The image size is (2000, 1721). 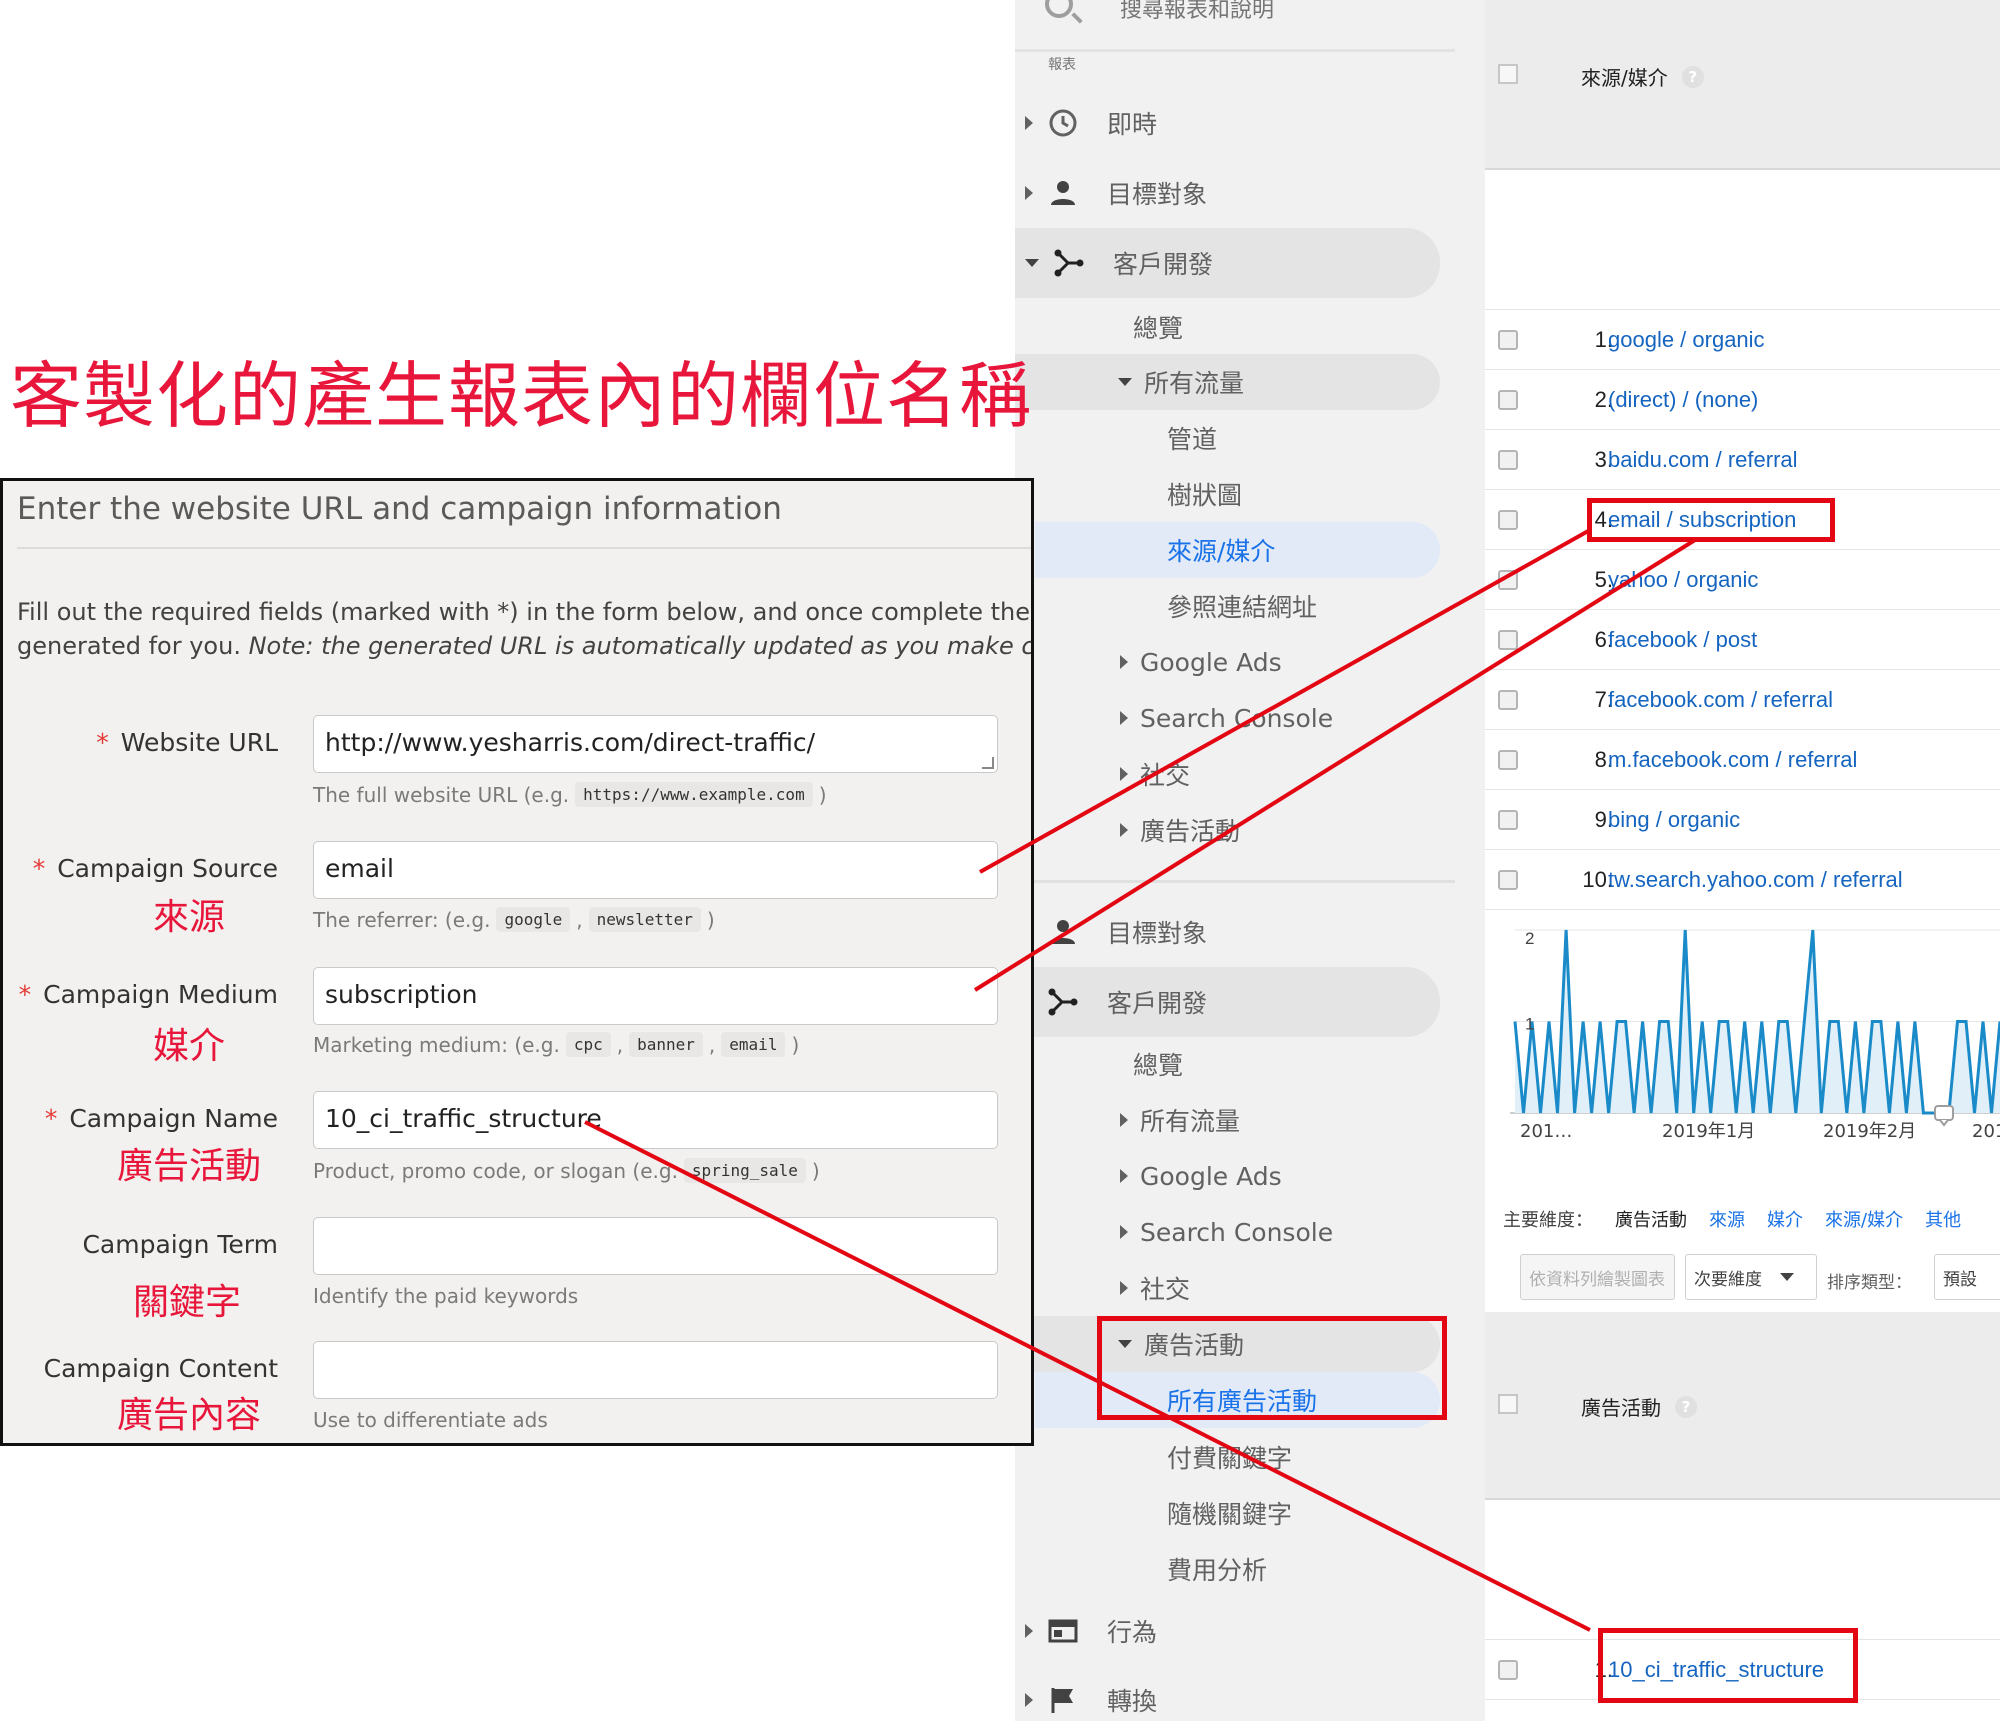 I want to click on table-row: 4. email / subscription, so click(x=1742, y=520).